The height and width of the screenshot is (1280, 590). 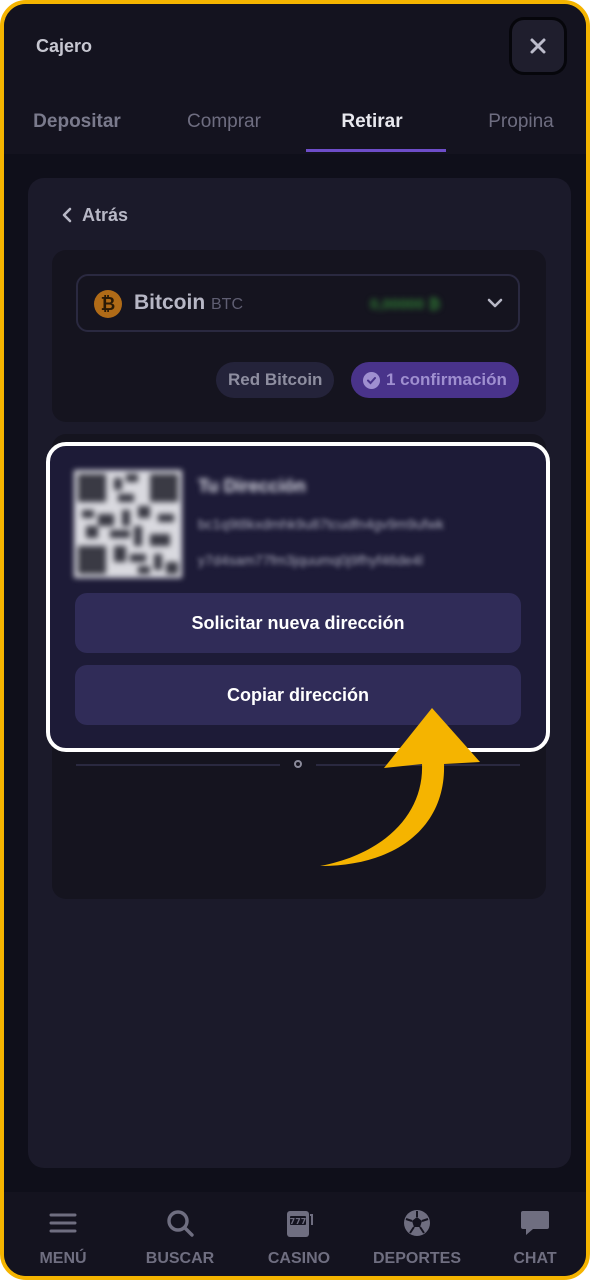 I want to click on search-icon, so click(x=180, y=1223).